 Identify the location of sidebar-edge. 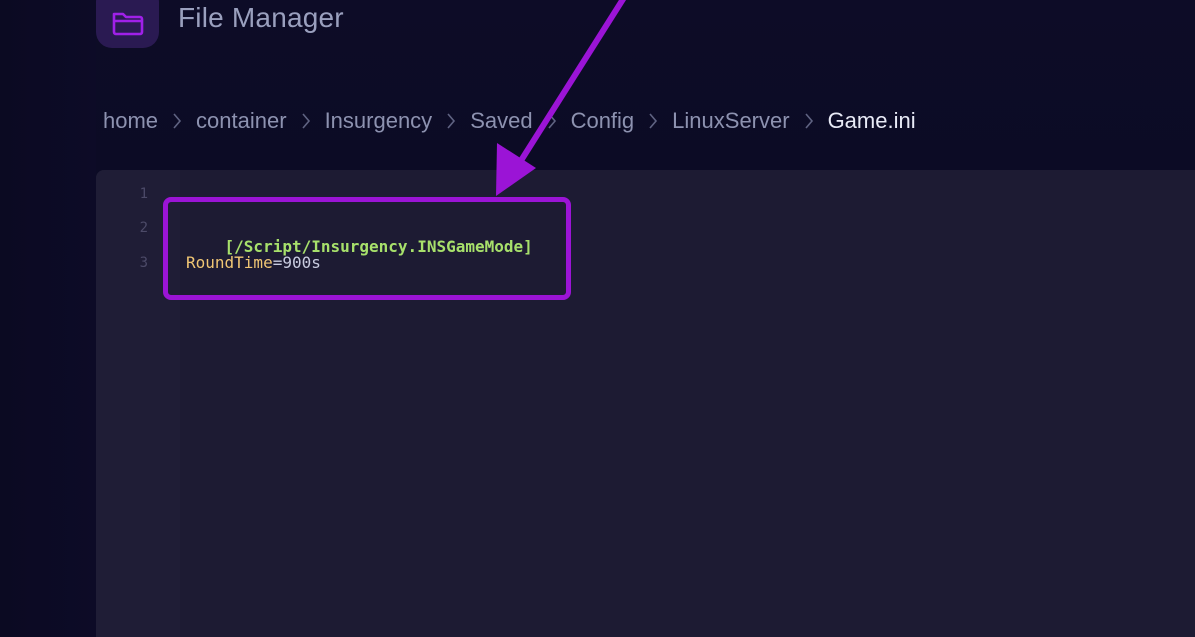
(48, 318).